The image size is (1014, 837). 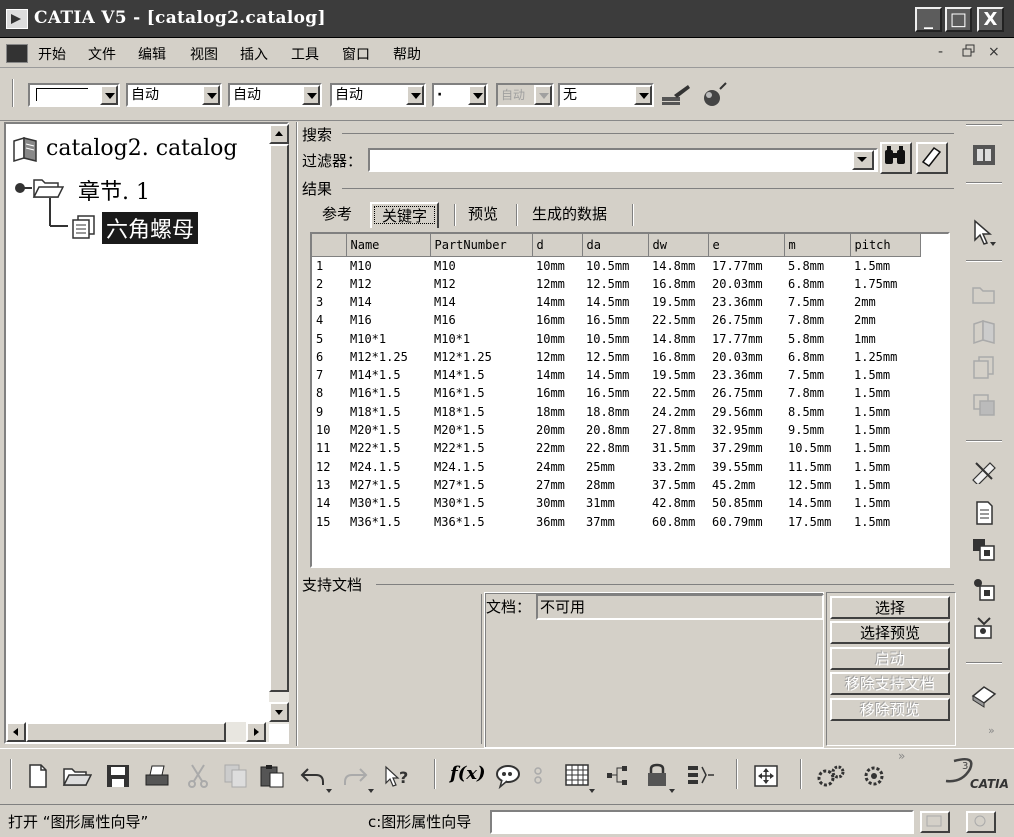 I want to click on painter-icon, so click(x=676, y=95).